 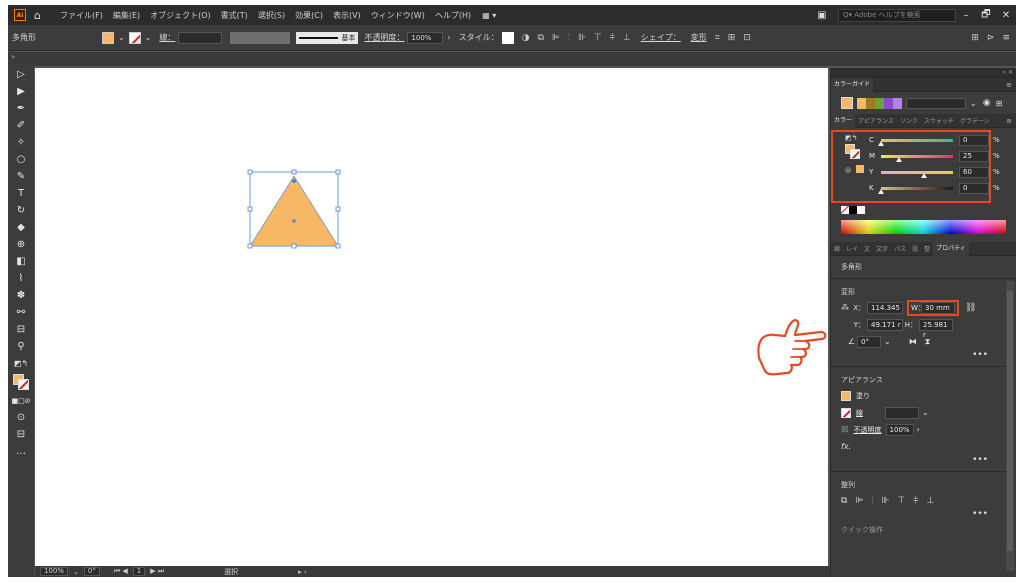 What do you see at coordinates (861, 210) in the screenshot?
I see `white-swatch` at bounding box center [861, 210].